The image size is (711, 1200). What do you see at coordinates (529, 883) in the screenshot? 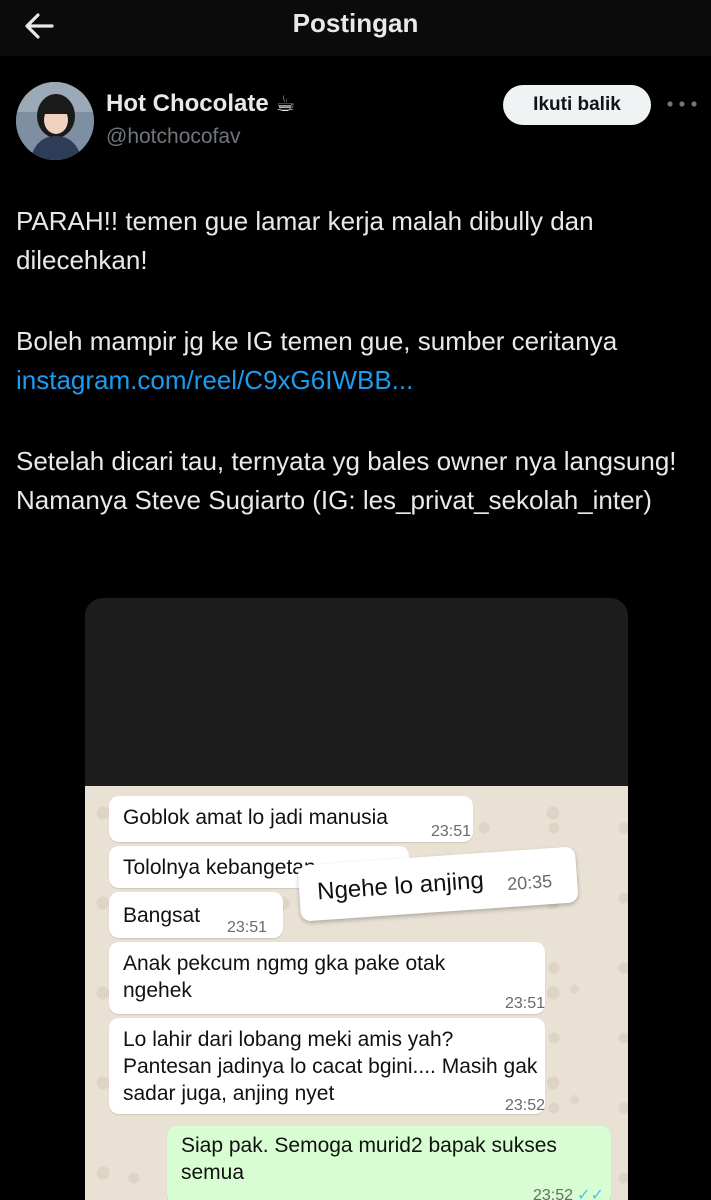
I see `chat-time: 20:35` at bounding box center [529, 883].